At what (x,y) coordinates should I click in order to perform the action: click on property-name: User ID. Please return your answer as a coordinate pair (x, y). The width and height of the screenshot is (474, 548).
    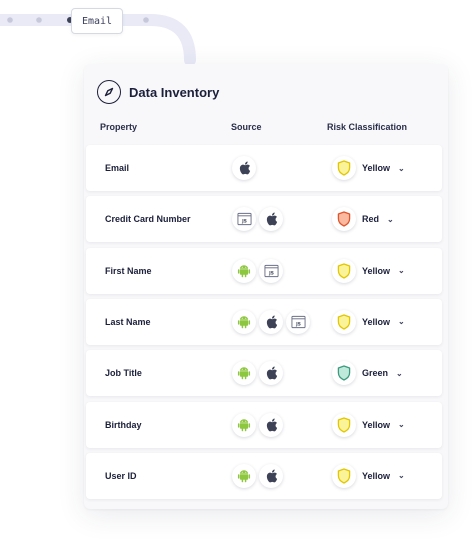
    Looking at the image, I should click on (121, 475).